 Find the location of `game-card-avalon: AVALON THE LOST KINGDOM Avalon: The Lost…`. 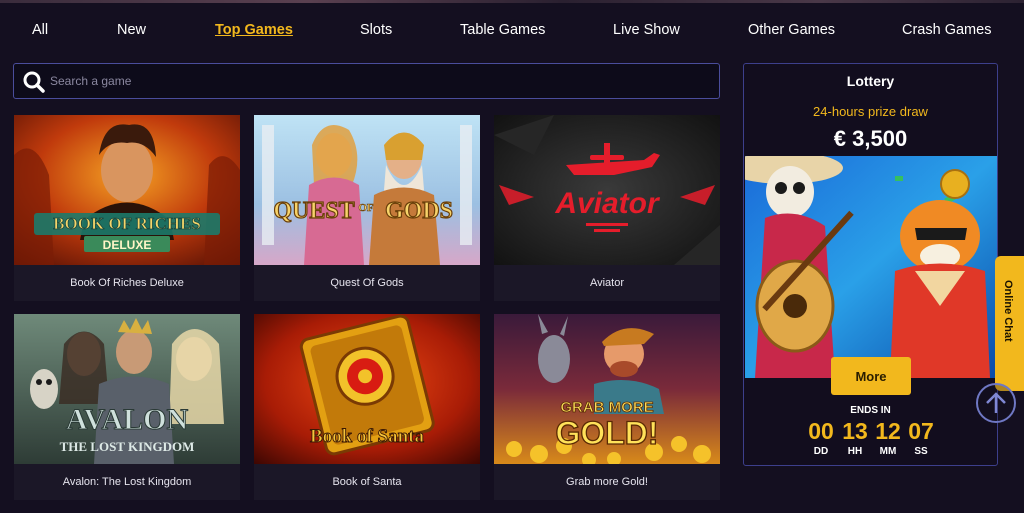

game-card-avalon: AVALON THE LOST KINGDOM Avalon: The Lost… is located at coordinates (127, 407).